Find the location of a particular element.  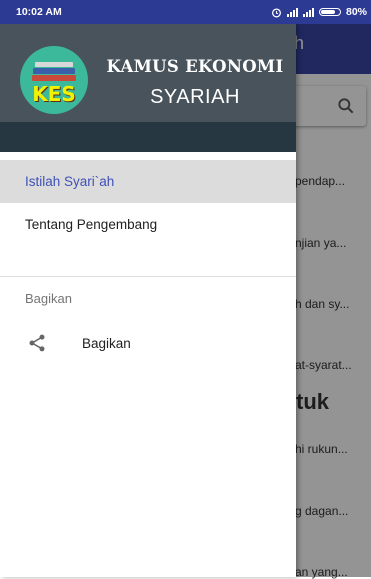

drawer-header: KES KAMUS EKONOMI SYARIAH is located at coordinates (148, 73).